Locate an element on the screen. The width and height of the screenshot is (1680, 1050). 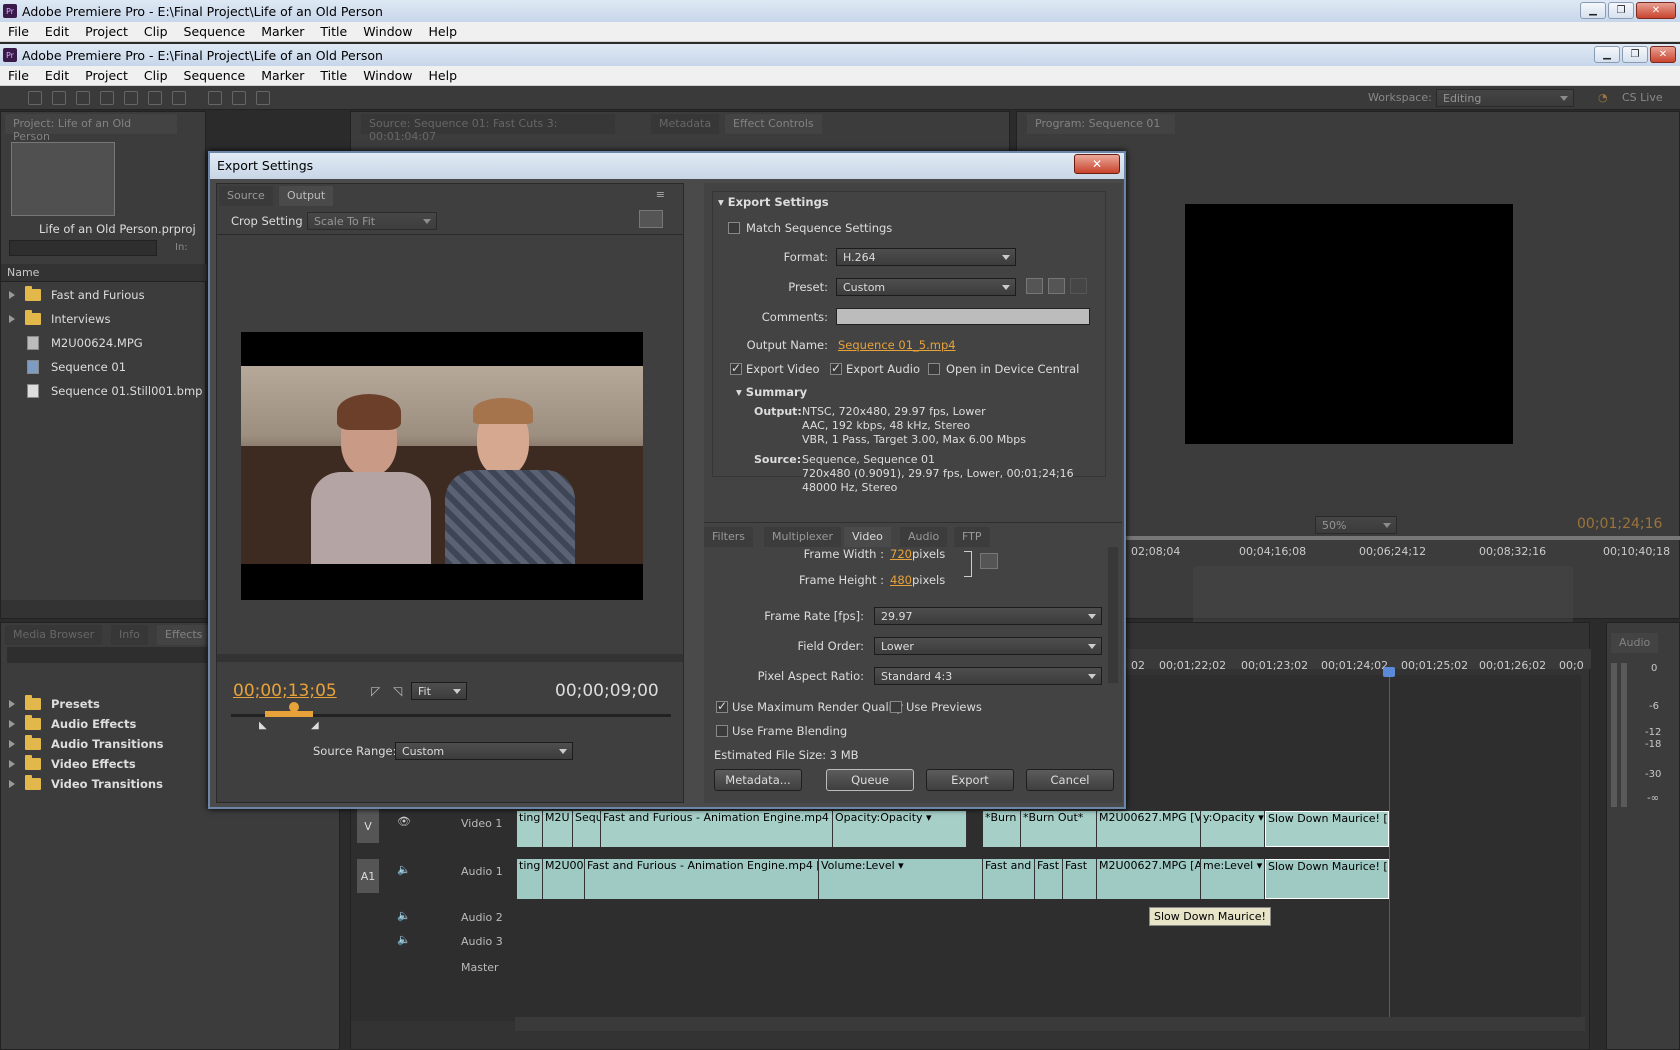
summary-section-title: ▾ Summary is located at coordinates (771, 392).